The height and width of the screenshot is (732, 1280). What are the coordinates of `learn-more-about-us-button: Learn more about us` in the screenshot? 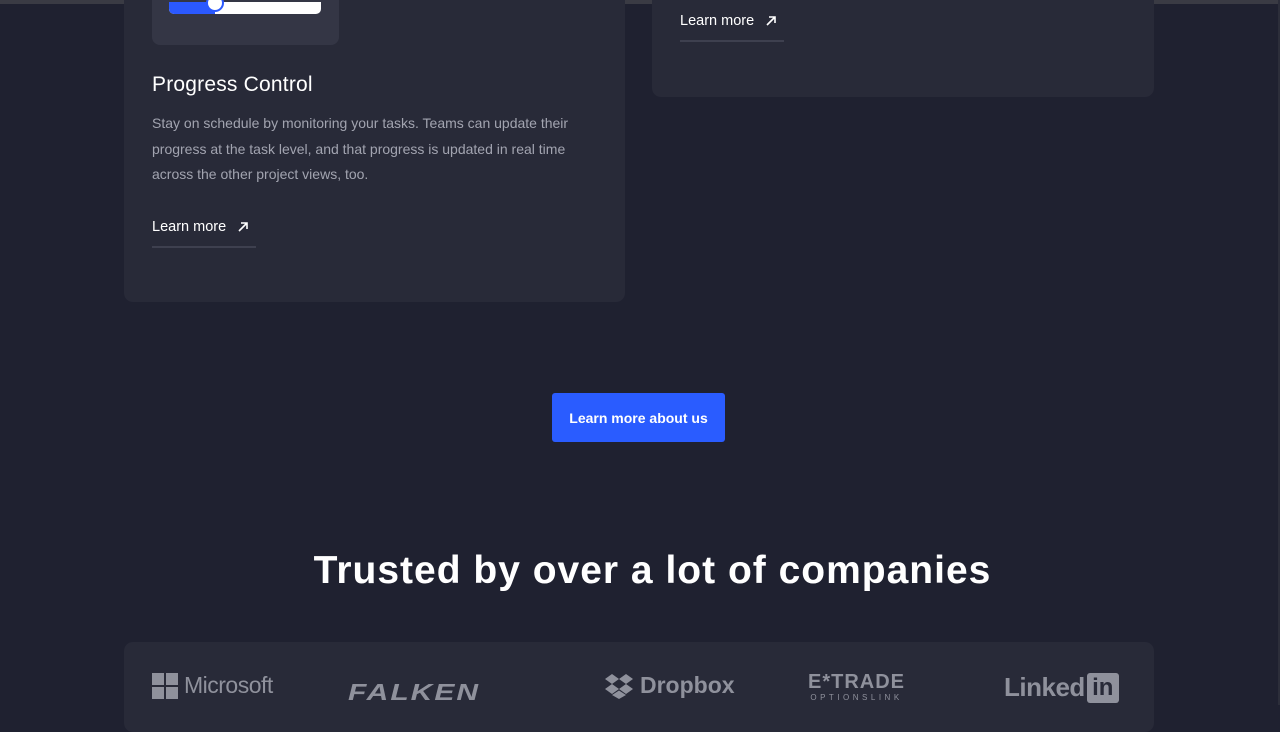 It's located at (638, 417).